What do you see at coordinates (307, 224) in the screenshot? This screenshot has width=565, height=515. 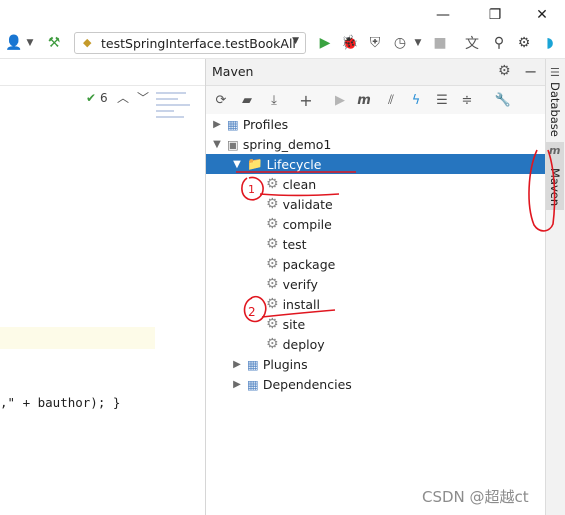 I see `goal-label: compile` at bounding box center [307, 224].